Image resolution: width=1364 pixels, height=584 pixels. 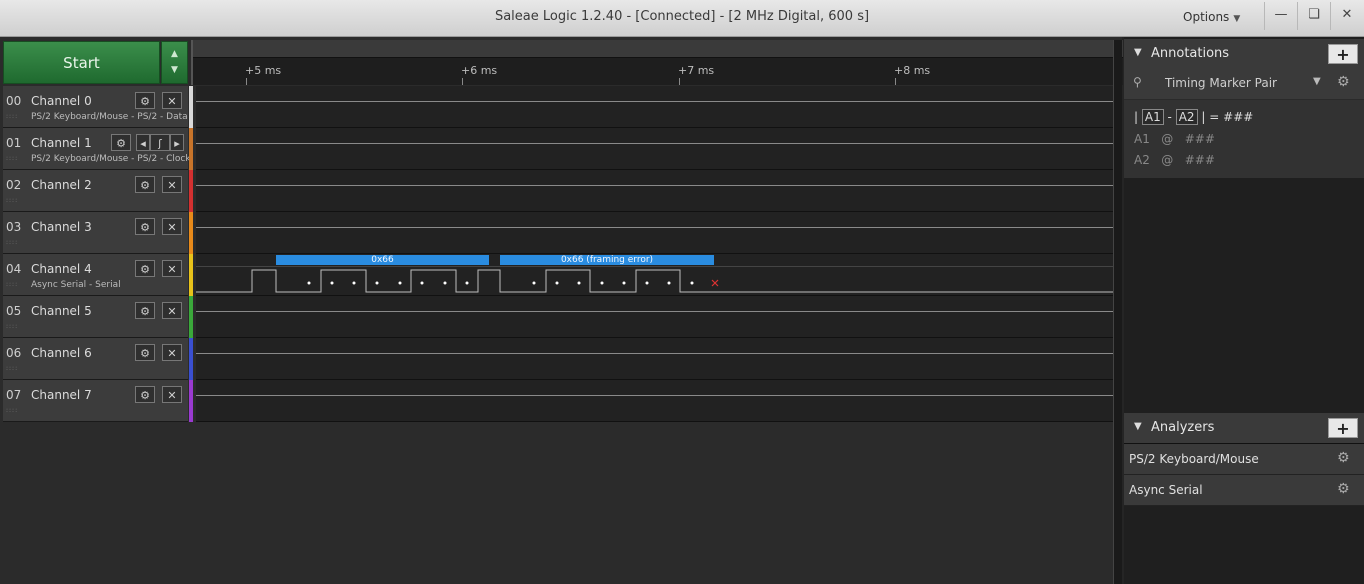 What do you see at coordinates (1142, 160) in the screenshot?
I see `a2-label: A2` at bounding box center [1142, 160].